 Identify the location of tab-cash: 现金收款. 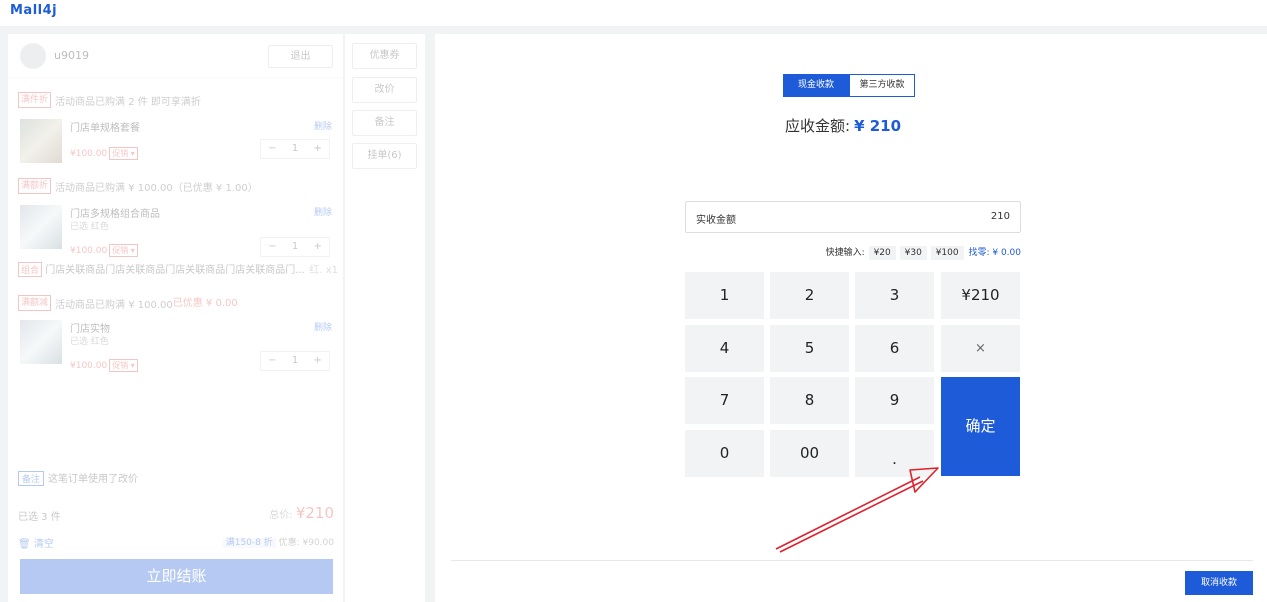
(816, 85).